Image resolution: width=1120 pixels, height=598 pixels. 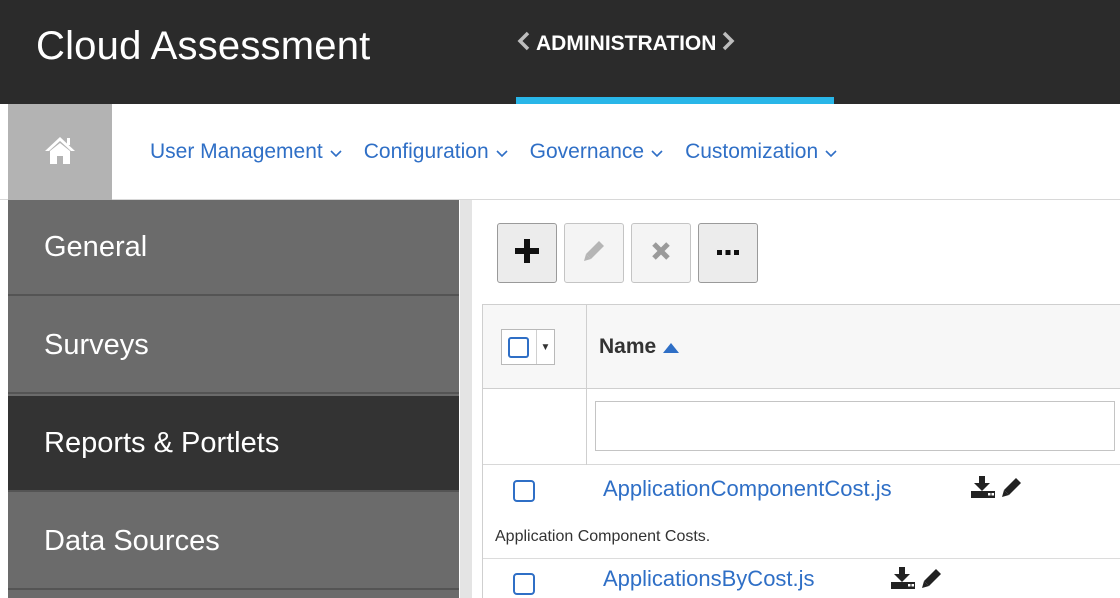 I want to click on nav-item-governance: Governance, so click(x=596, y=152).